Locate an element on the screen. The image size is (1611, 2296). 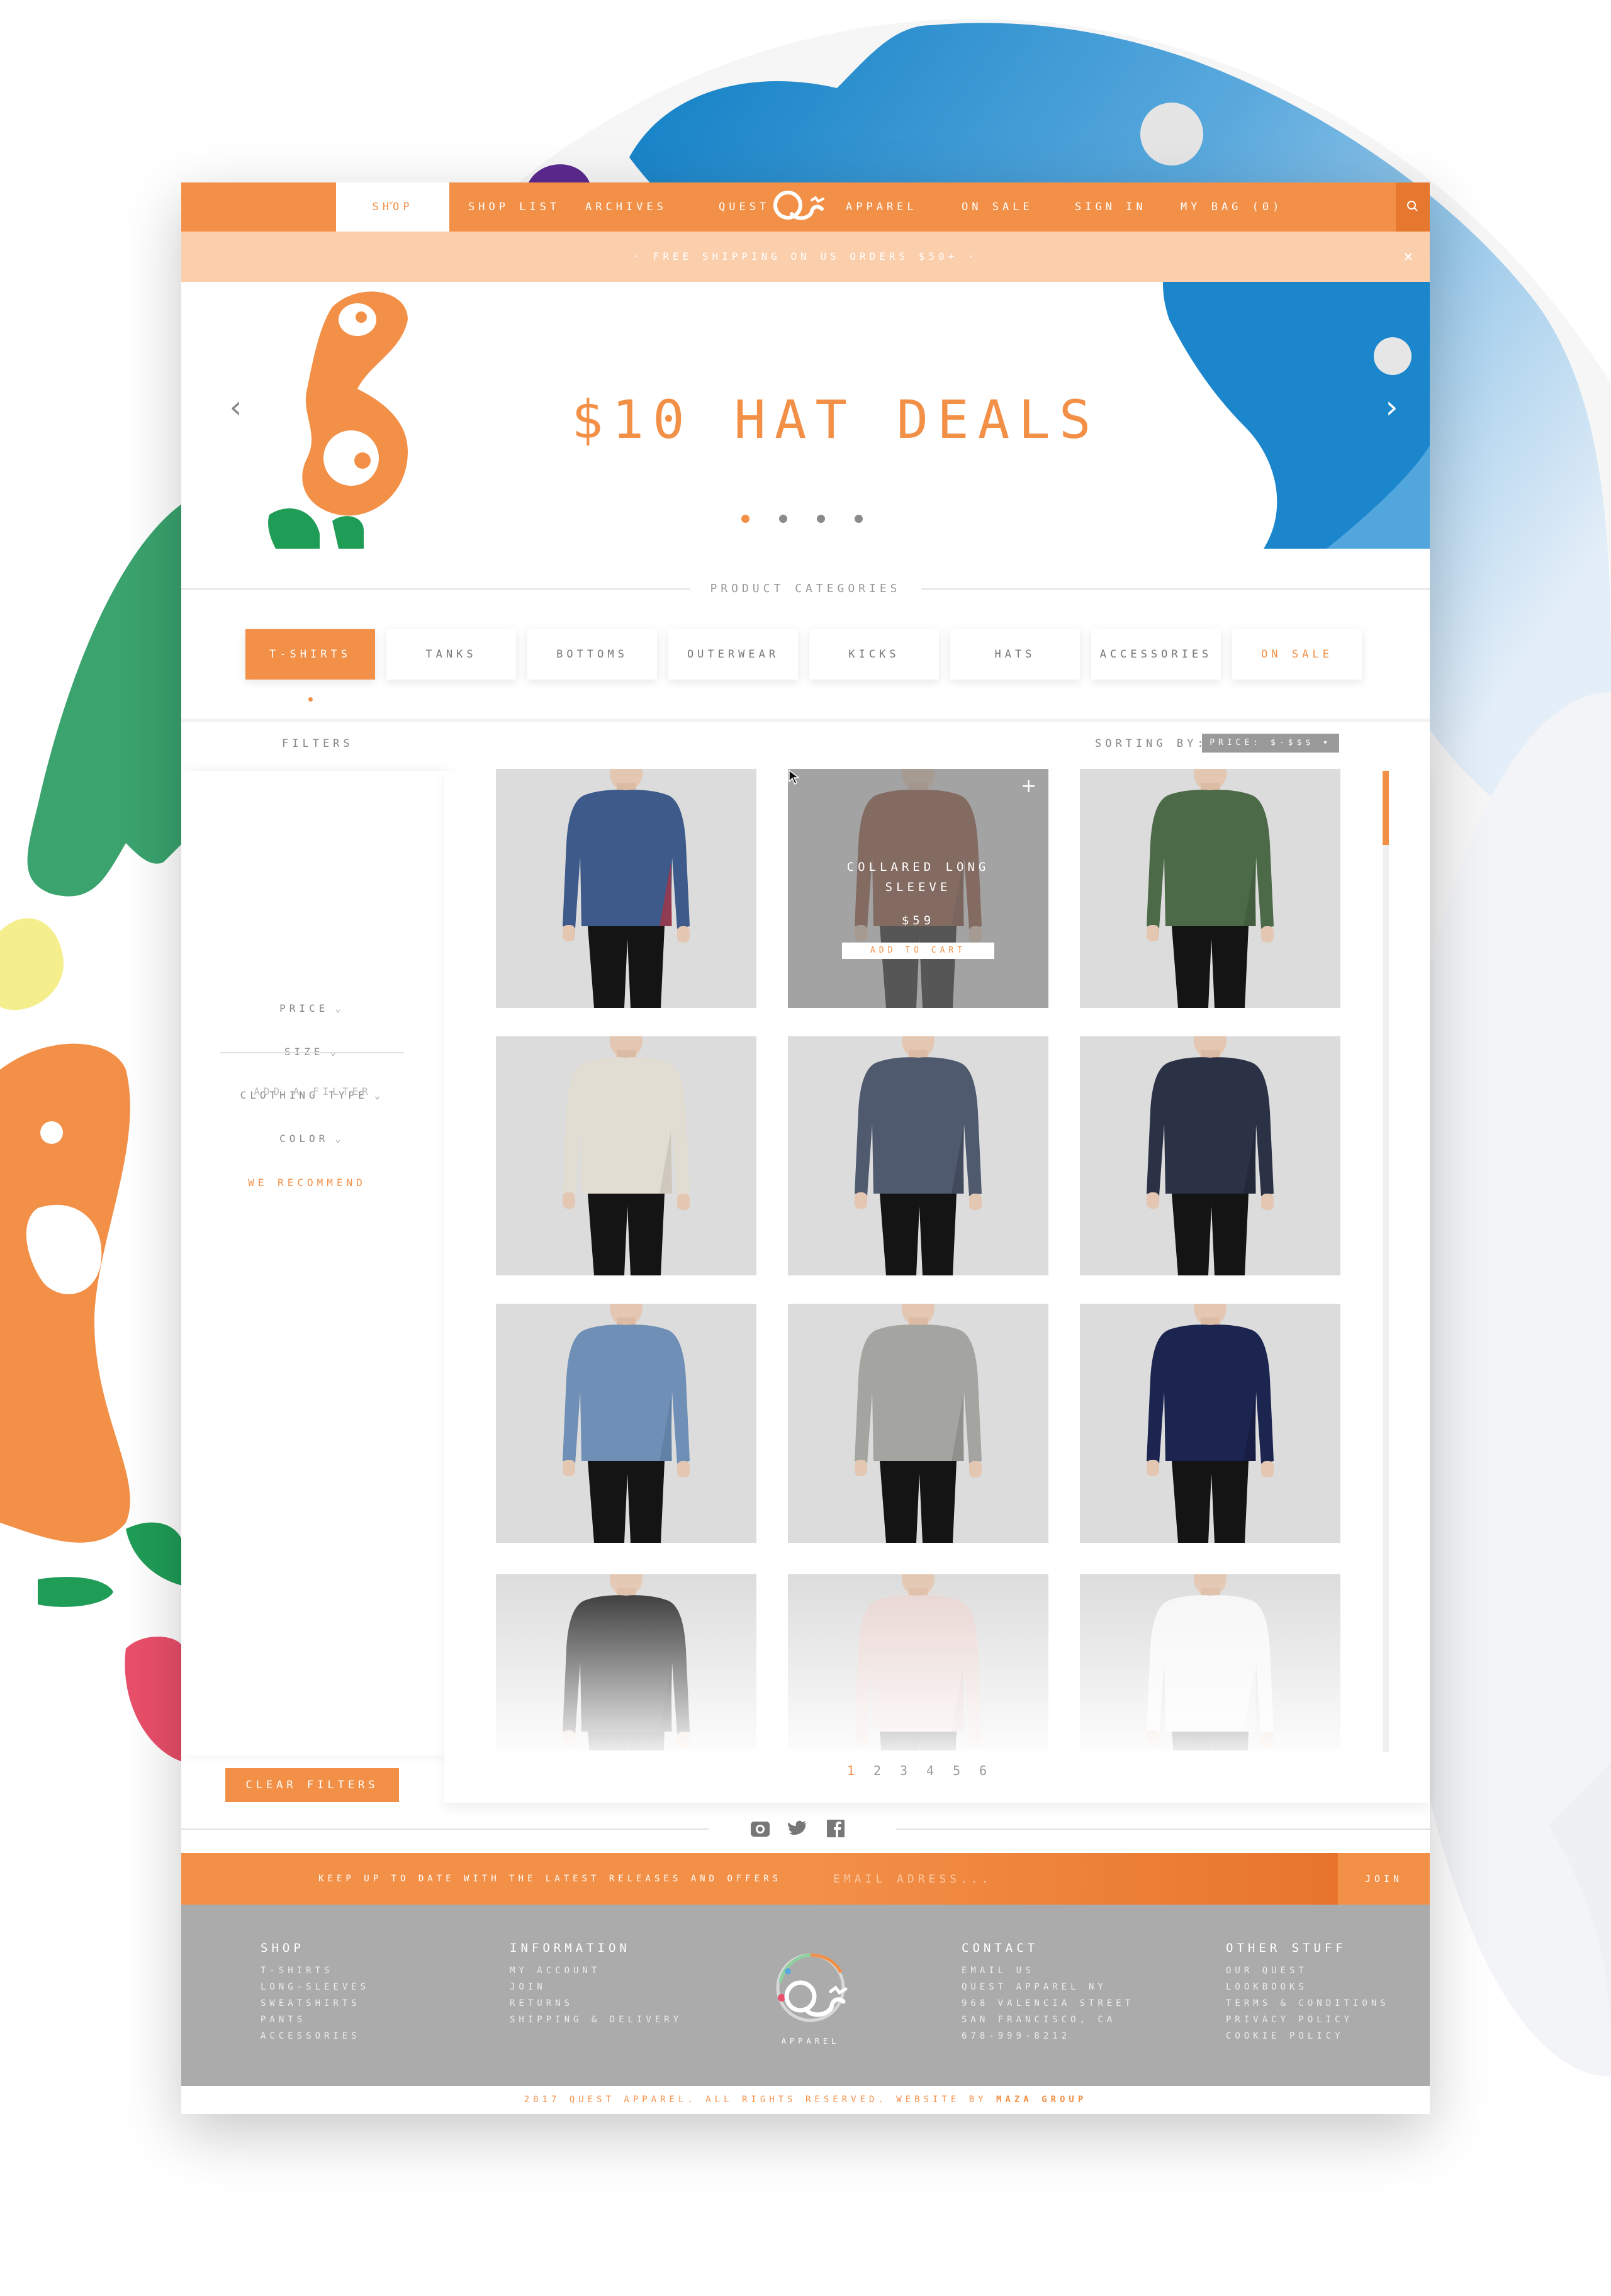
nav-archives: ARCHIVES is located at coordinates (626, 207).